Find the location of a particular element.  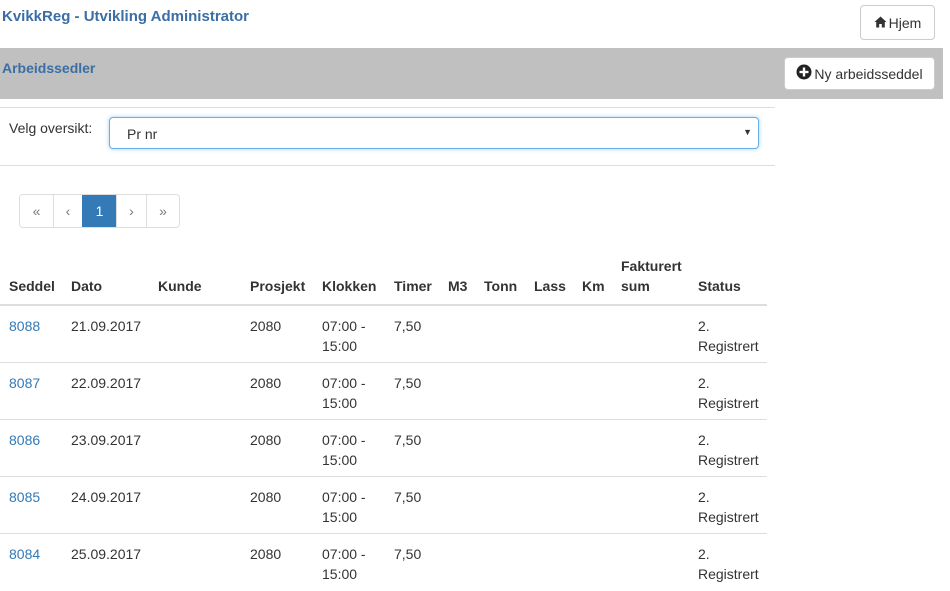

page-last-button: » is located at coordinates (162, 211).